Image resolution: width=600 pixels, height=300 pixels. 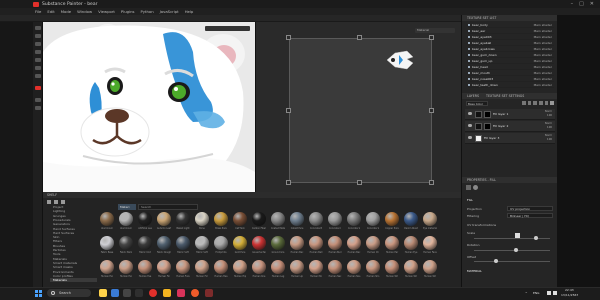 I want to click on projection-select: UV projection, so click(x=530, y=208).